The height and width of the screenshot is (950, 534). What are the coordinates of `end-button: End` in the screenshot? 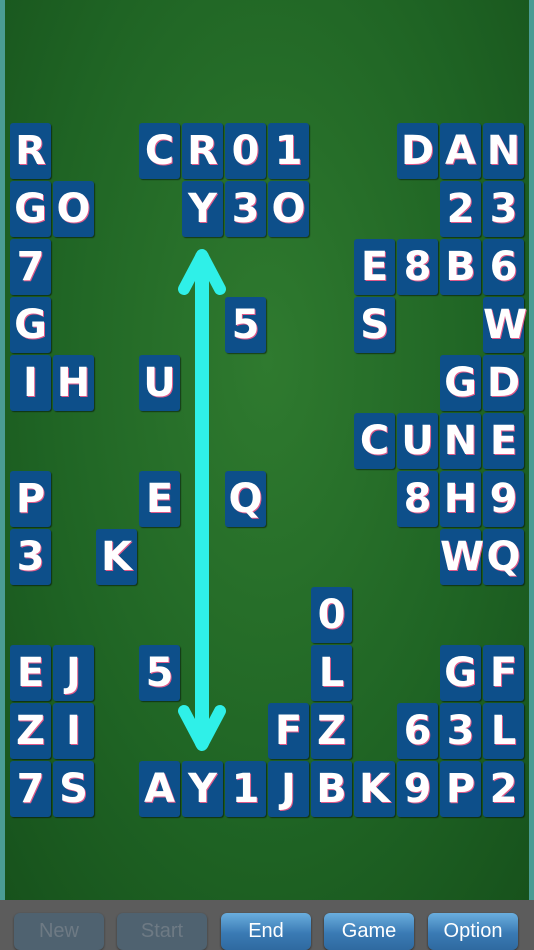 It's located at (266, 931).